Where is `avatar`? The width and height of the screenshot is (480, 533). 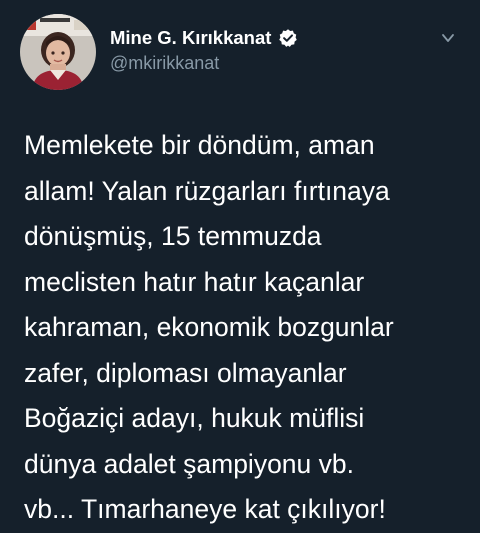
avatar is located at coordinates (58, 52).